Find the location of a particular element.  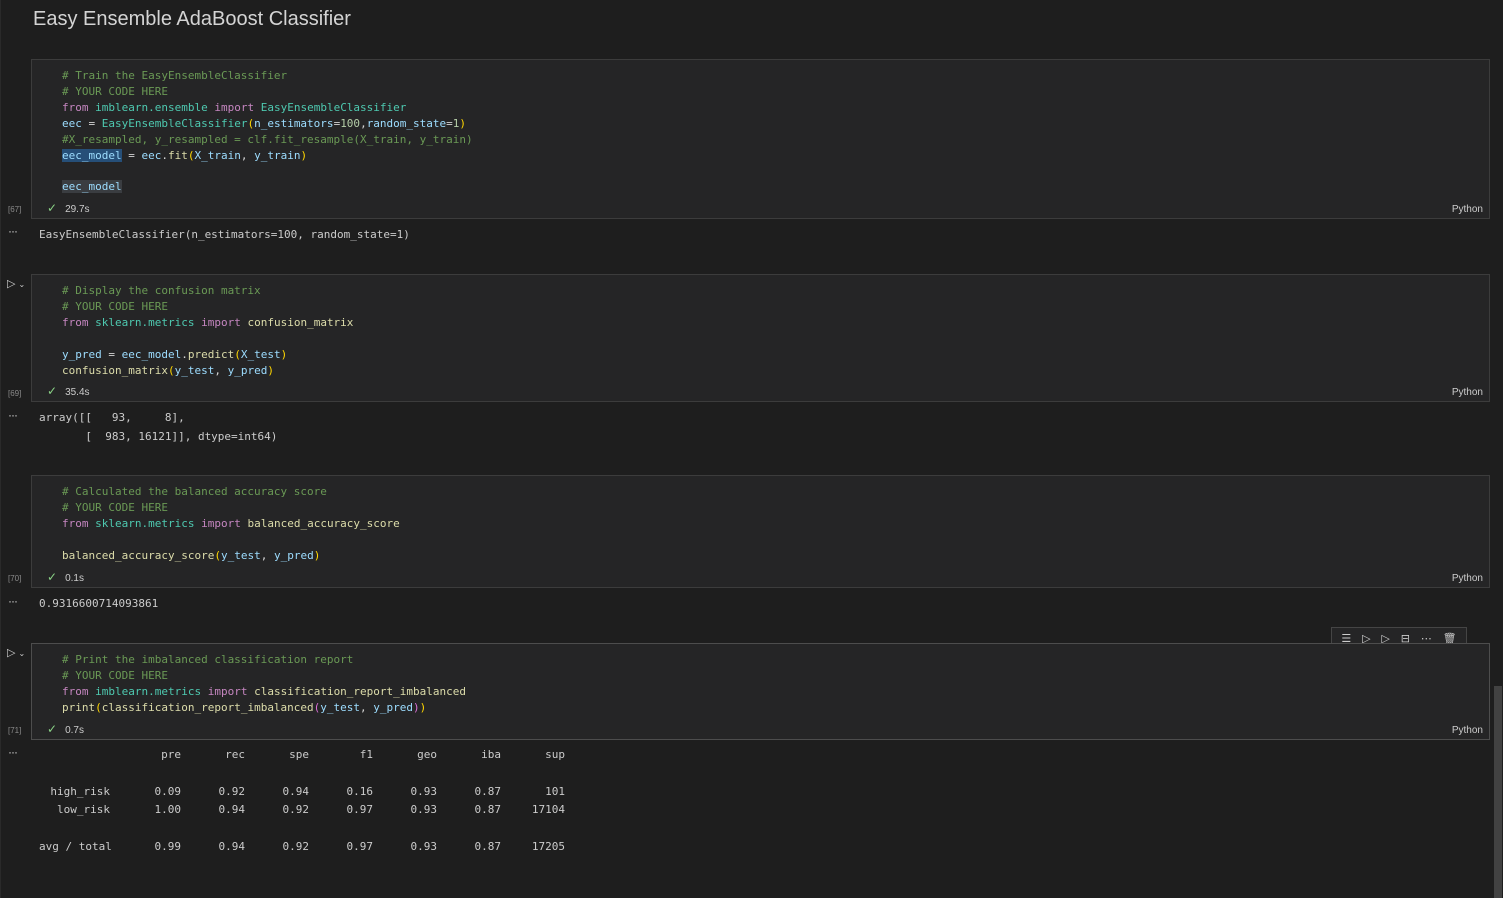

cell-output: 0.9316600714093861 is located at coordinates (99, 603).